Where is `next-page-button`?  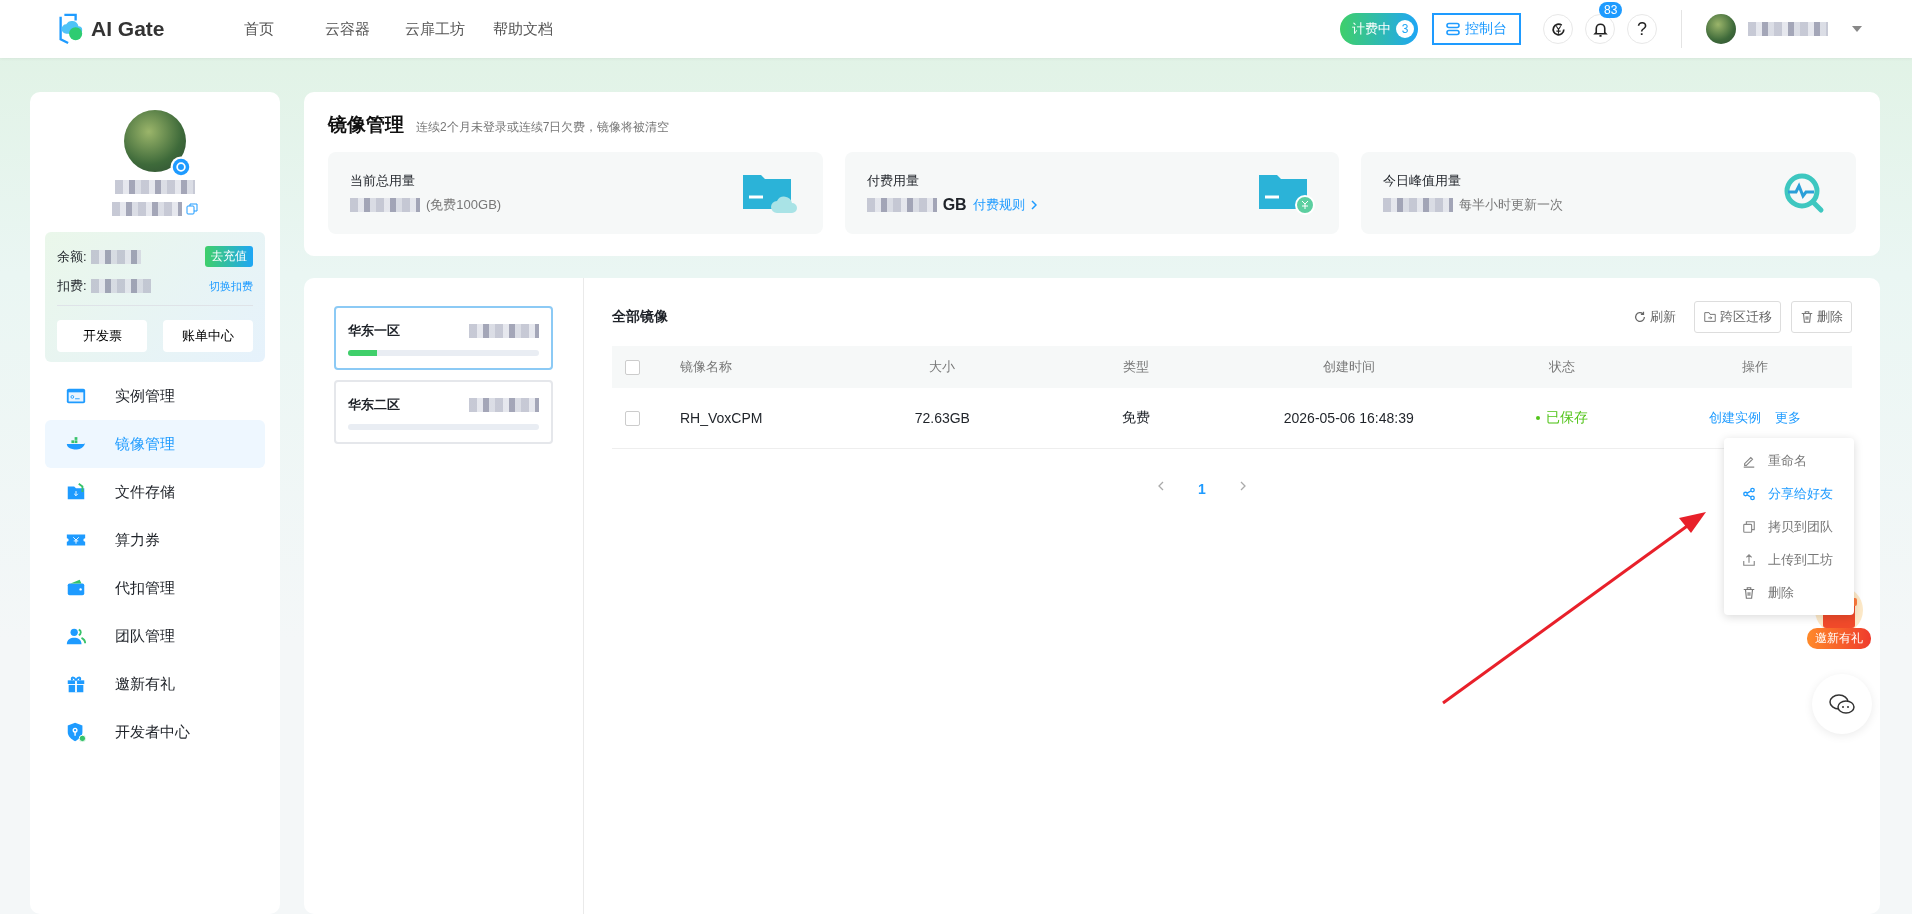
next-page-button is located at coordinates (1242, 486).